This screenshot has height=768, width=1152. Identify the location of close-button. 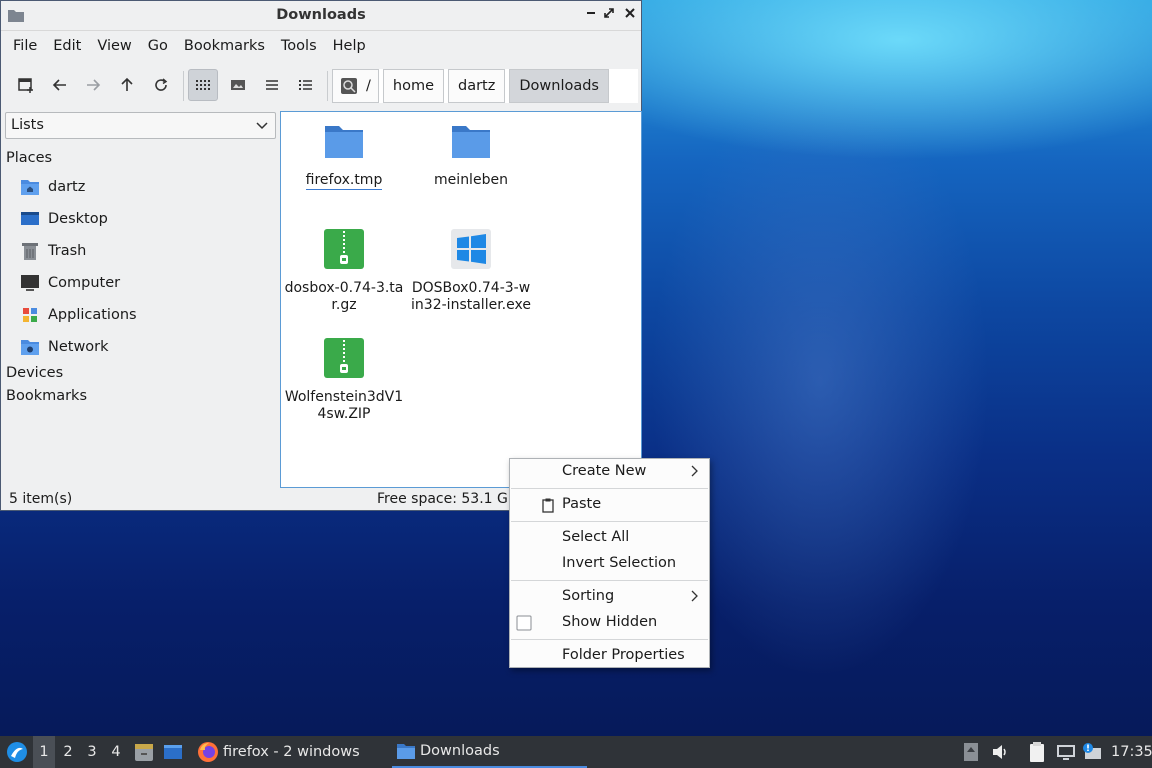
(630, 15).